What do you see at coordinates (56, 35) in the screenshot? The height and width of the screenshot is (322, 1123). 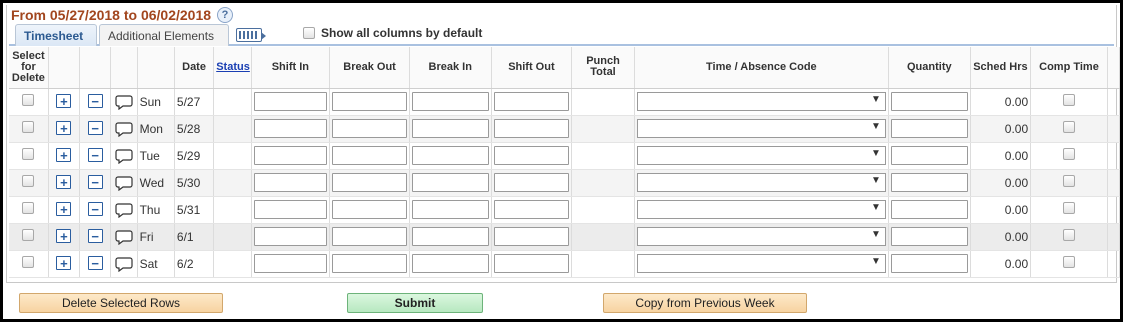 I see `tab-timesheet: Timesheet` at bounding box center [56, 35].